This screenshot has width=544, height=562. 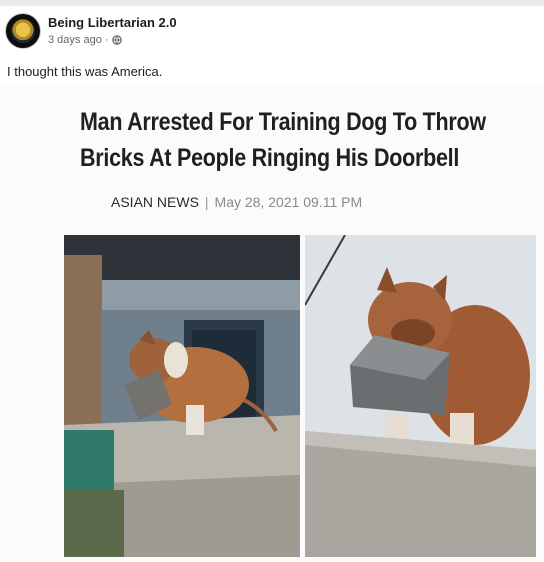 I want to click on post-timeline: 3 days ago ·, so click(x=112, y=40).